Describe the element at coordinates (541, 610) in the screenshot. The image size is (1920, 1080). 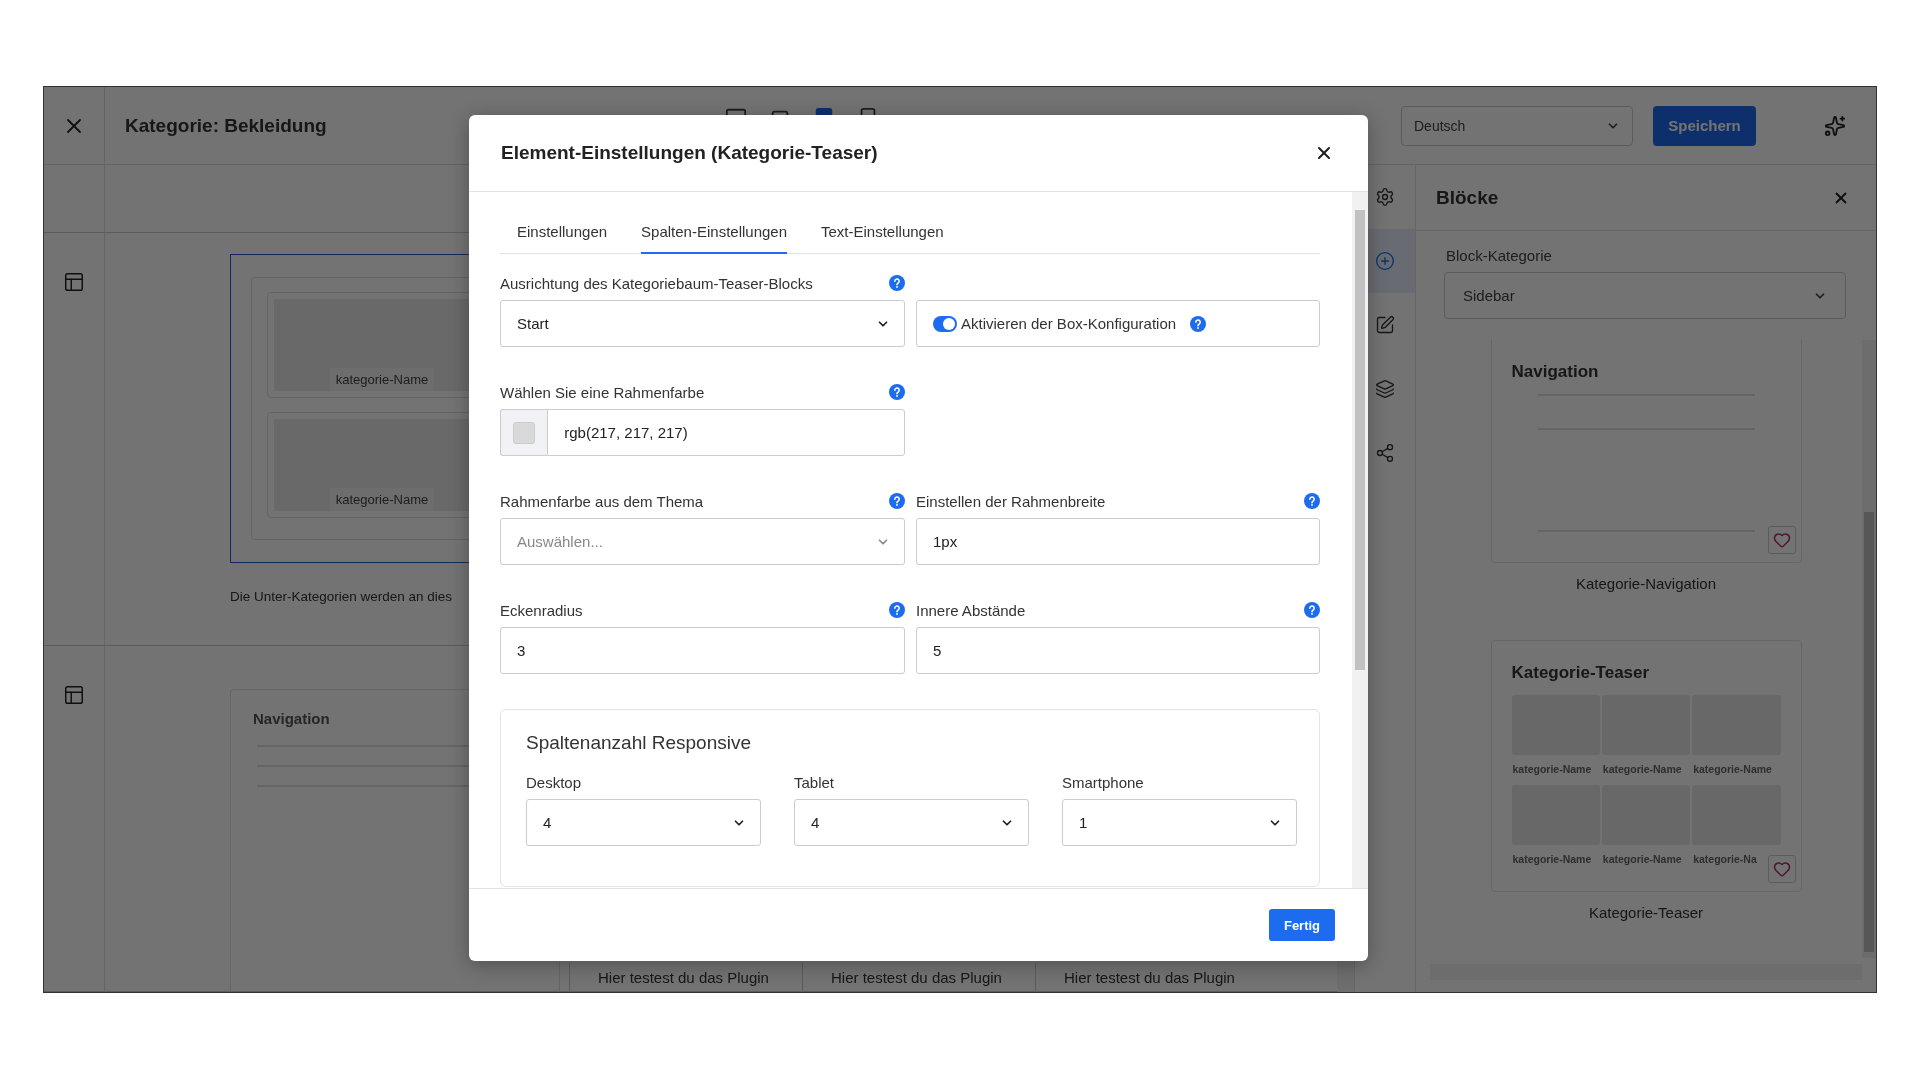
I see `field-label: Eckenradius` at that location.